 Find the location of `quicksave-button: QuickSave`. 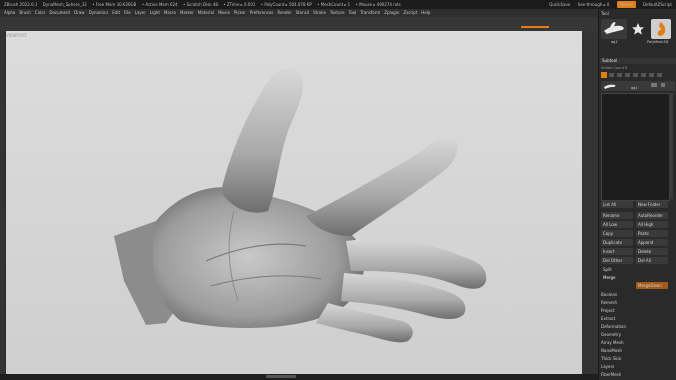

quicksave-button: QuickSave is located at coordinates (559, 4).